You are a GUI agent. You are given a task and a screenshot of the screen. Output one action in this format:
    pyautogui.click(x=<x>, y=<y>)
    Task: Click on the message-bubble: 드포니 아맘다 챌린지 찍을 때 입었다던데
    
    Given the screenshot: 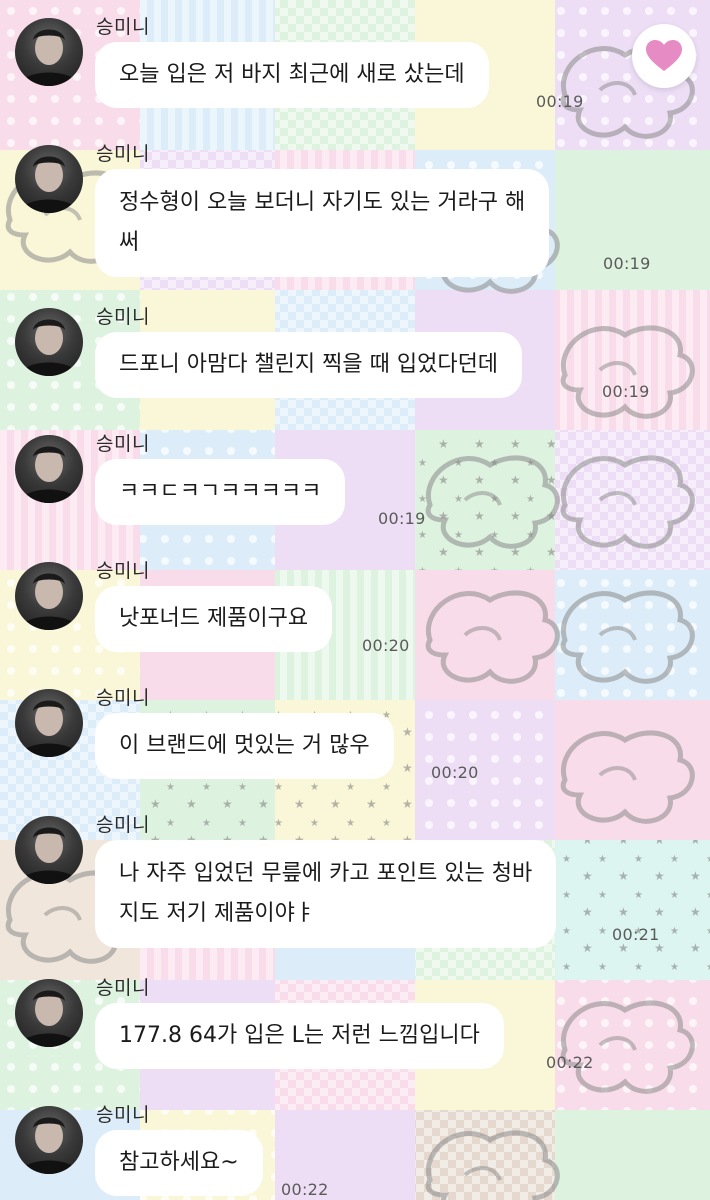 What is the action you would take?
    pyautogui.click(x=309, y=365)
    